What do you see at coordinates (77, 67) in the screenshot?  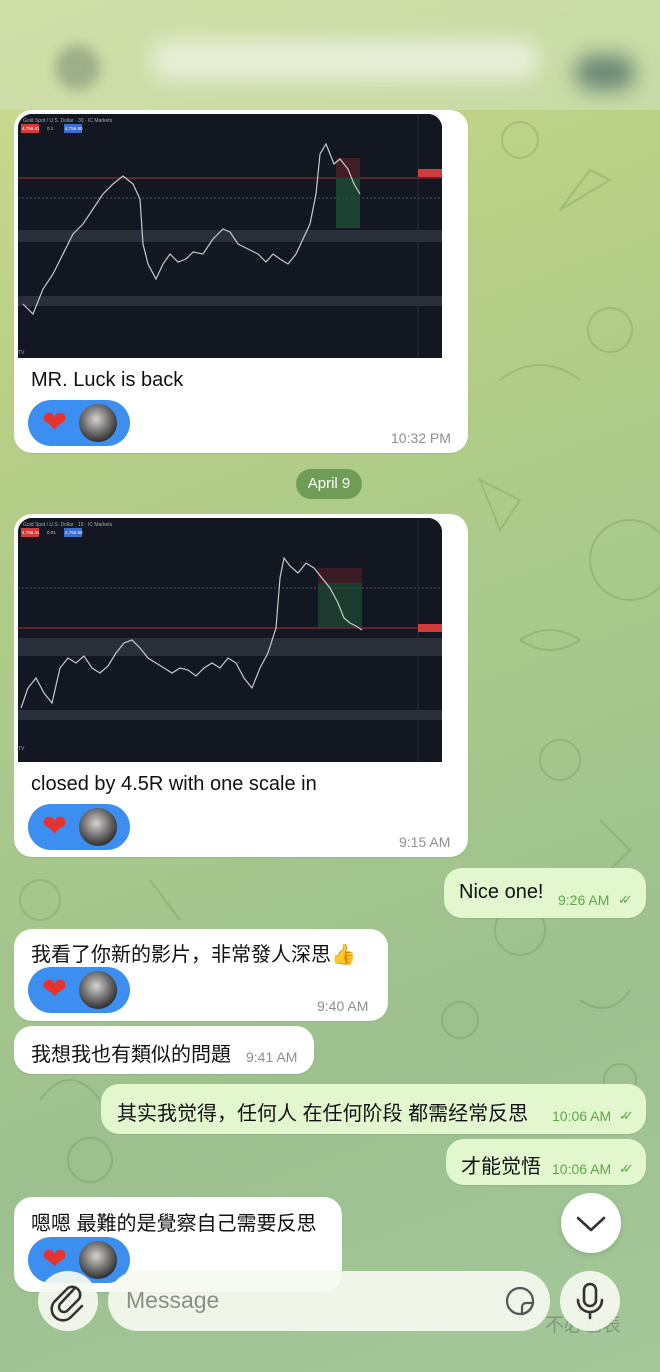 I see `header-avatar` at bounding box center [77, 67].